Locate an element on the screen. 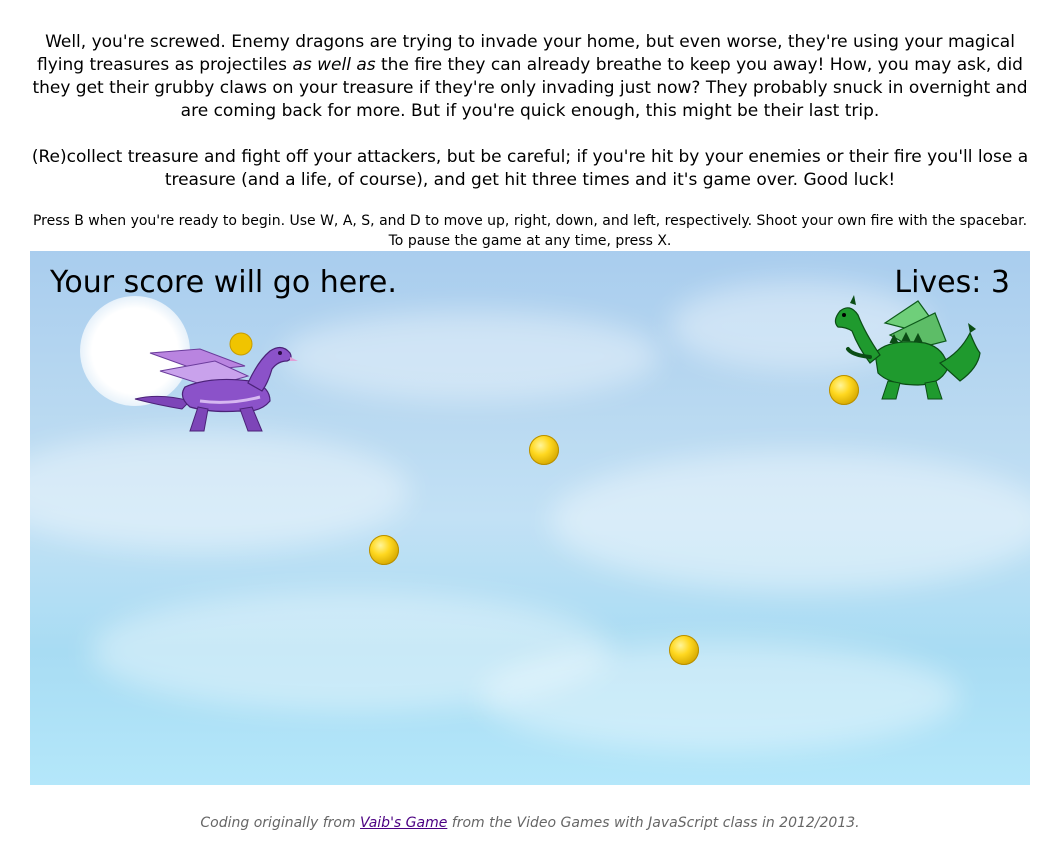 Image resolution: width=1060 pixels, height=865 pixels. vaibs-game-link: Vaib's Game is located at coordinates (403, 823).